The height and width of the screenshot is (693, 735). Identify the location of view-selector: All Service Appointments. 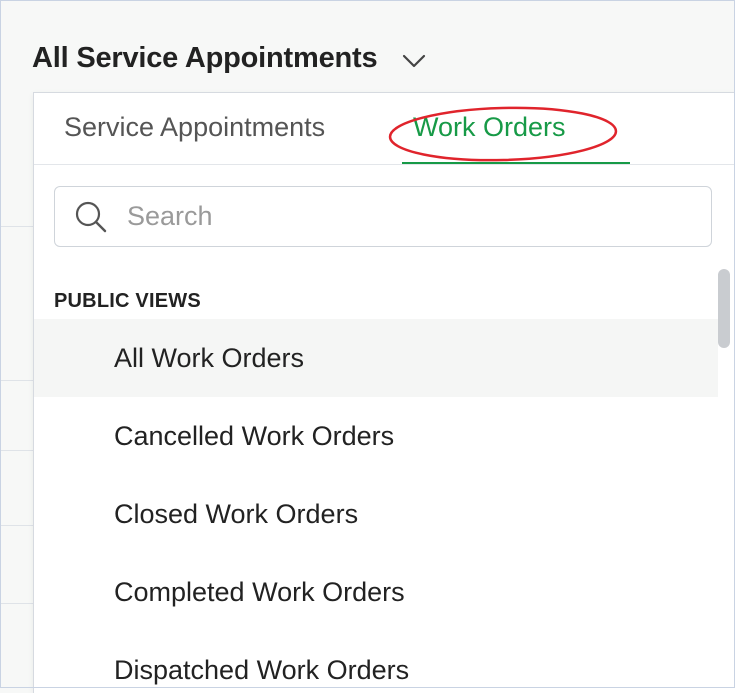
(229, 58).